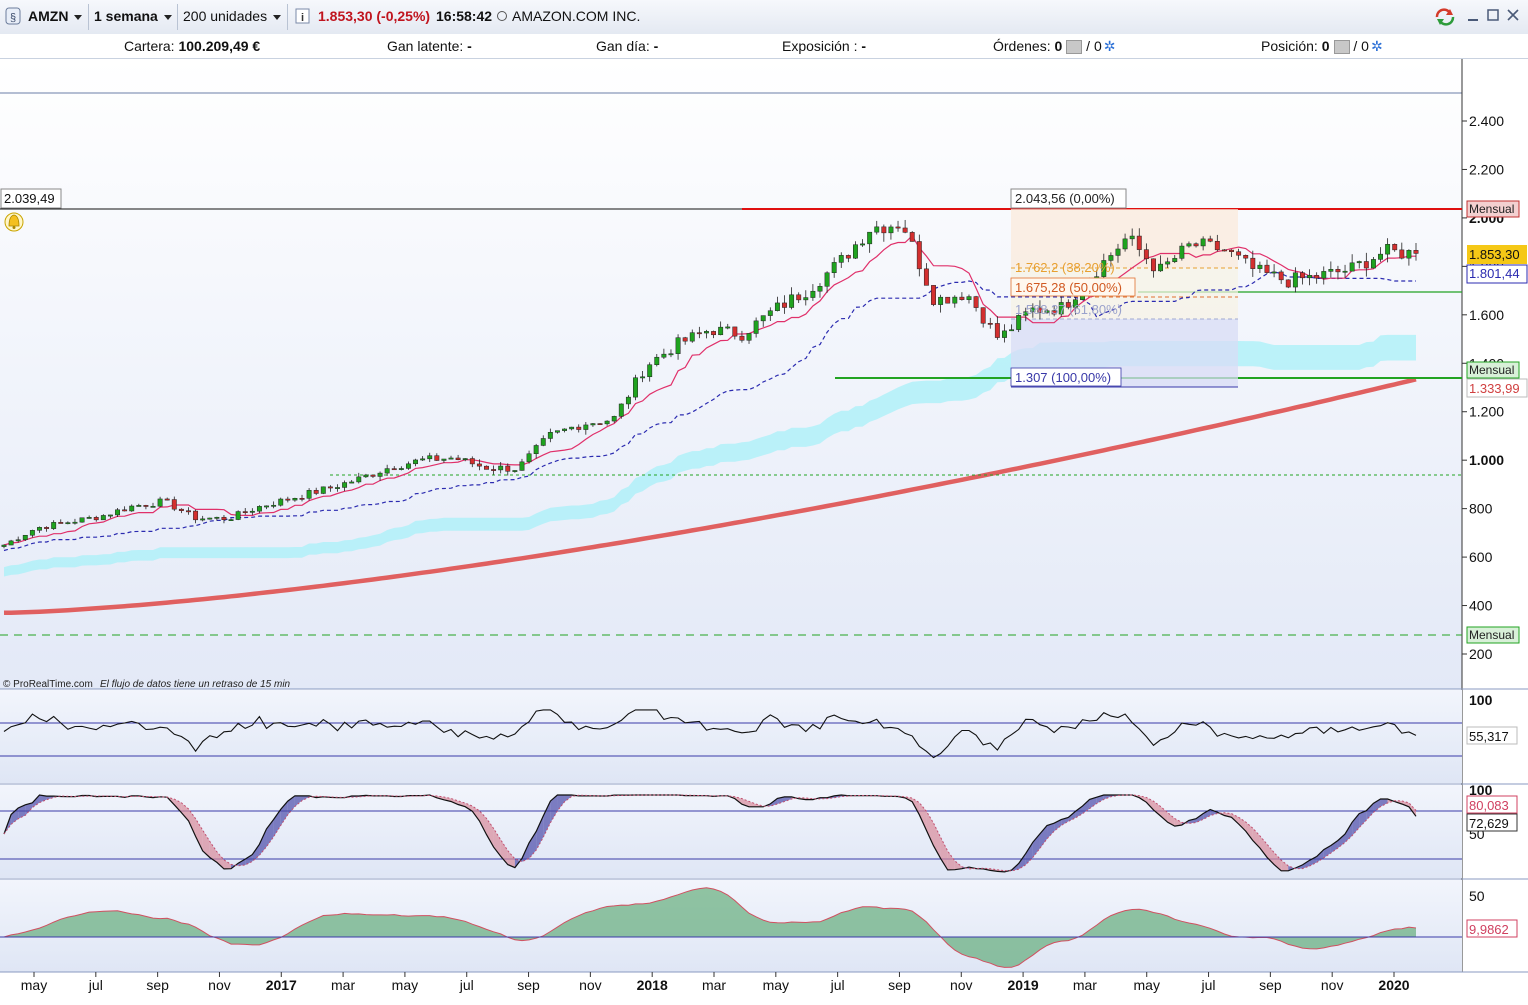  I want to click on fib-label-50: 1.675,28 (50,00%), so click(1068, 287).